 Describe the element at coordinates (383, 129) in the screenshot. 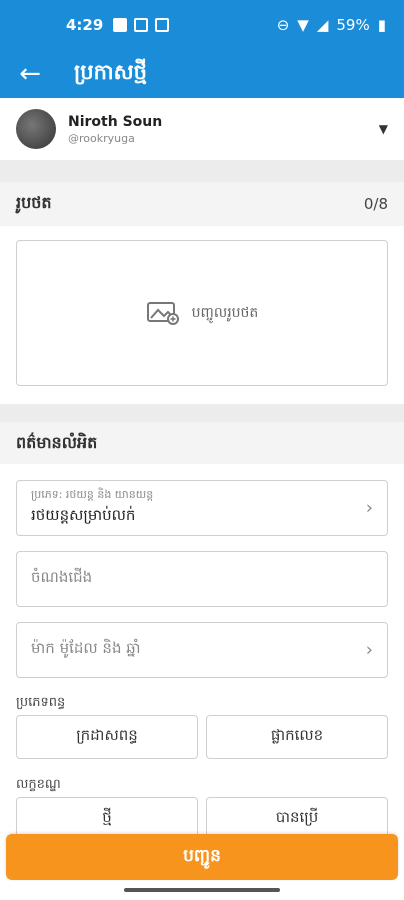

I see `dropdown-caret-icon: ▼` at that location.